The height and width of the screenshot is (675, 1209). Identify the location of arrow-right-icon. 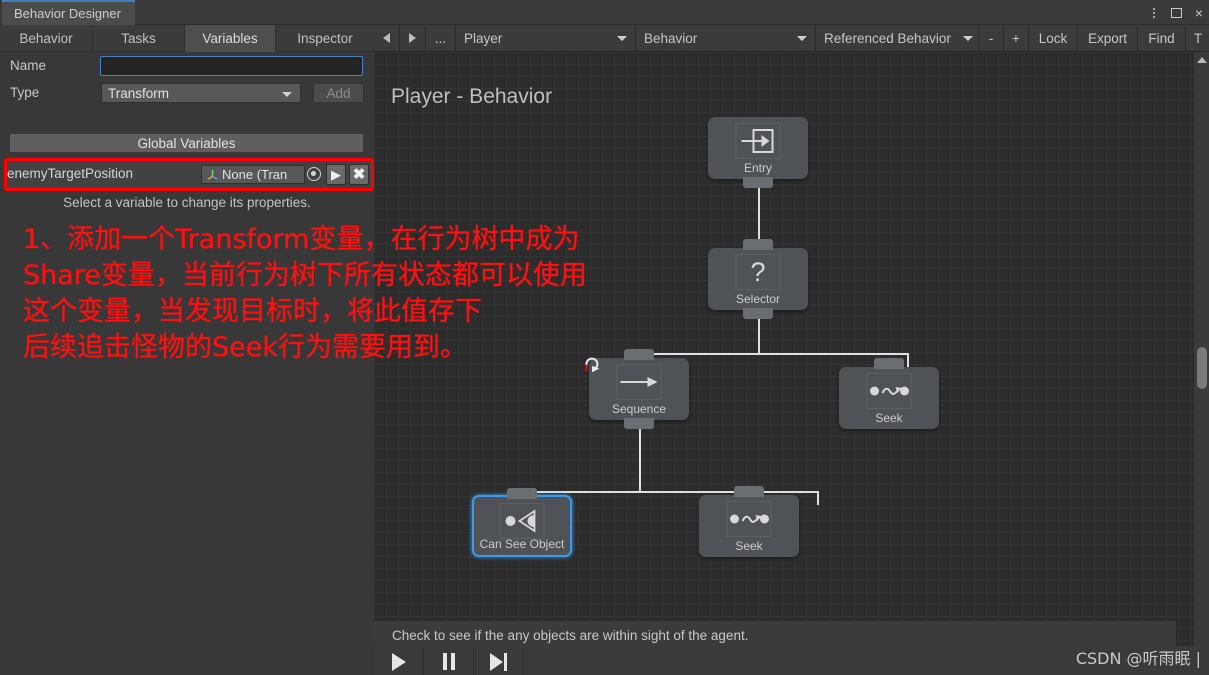
(412, 38).